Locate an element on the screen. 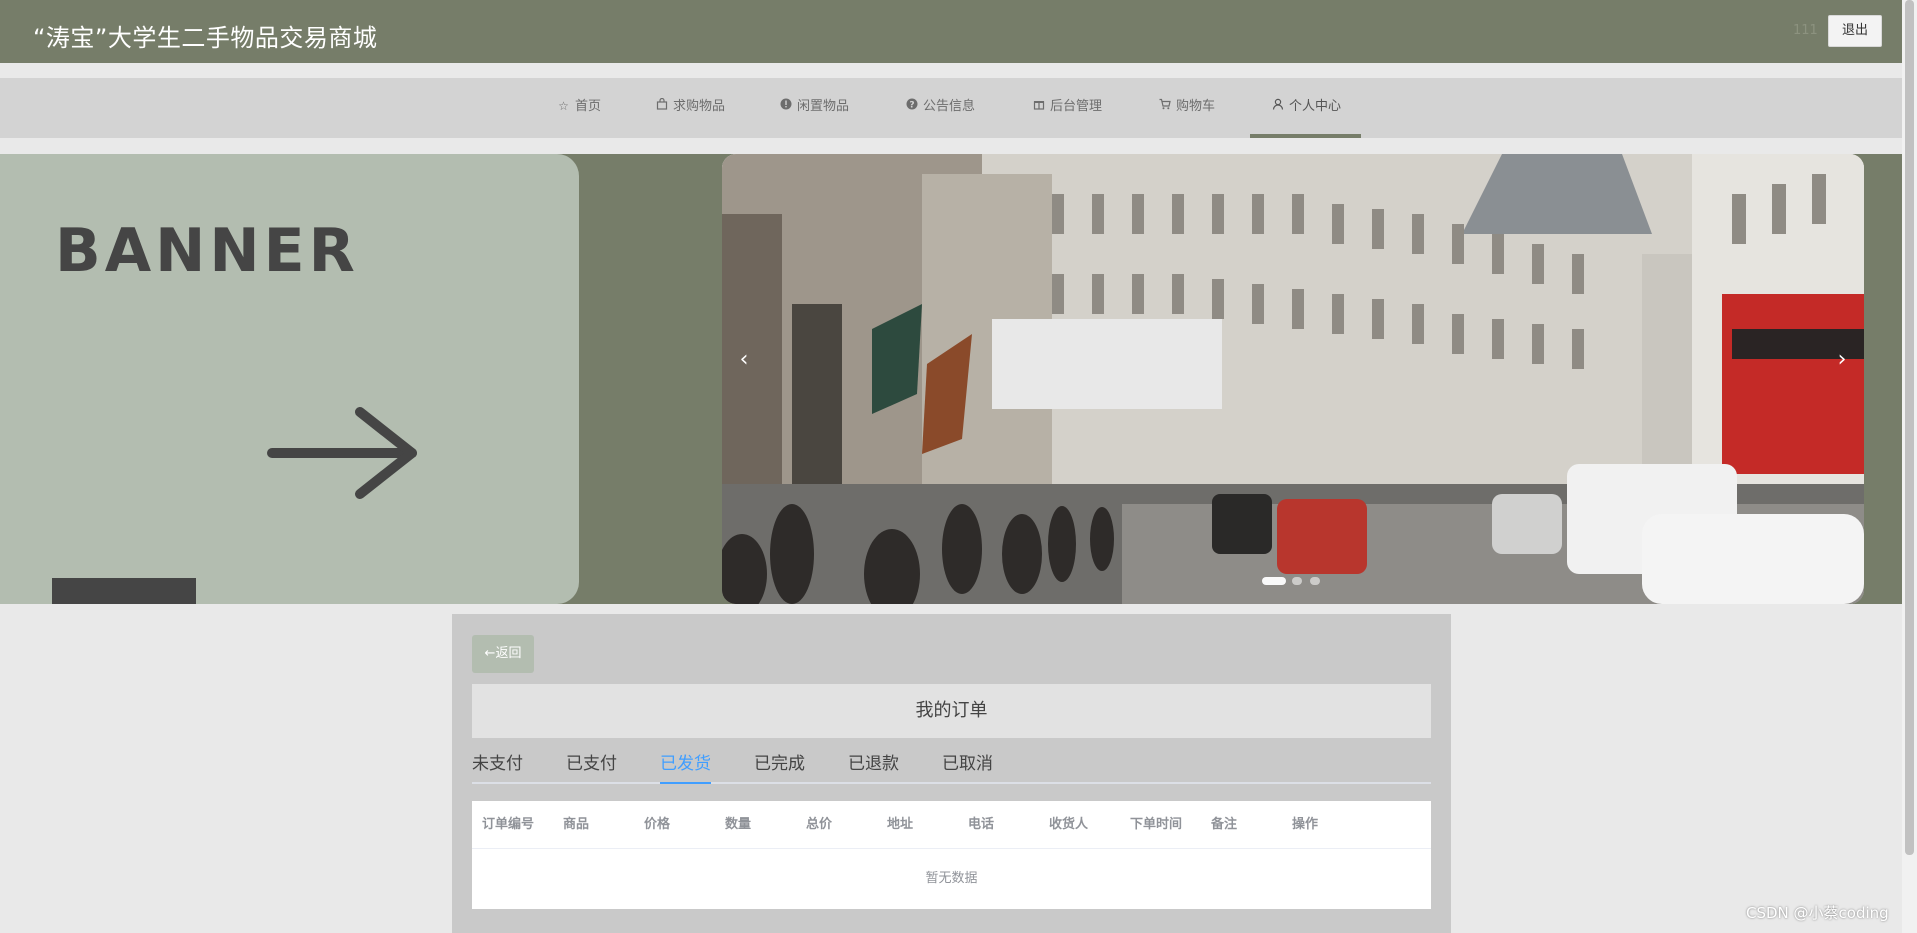  bag-icon is located at coordinates (661, 106).